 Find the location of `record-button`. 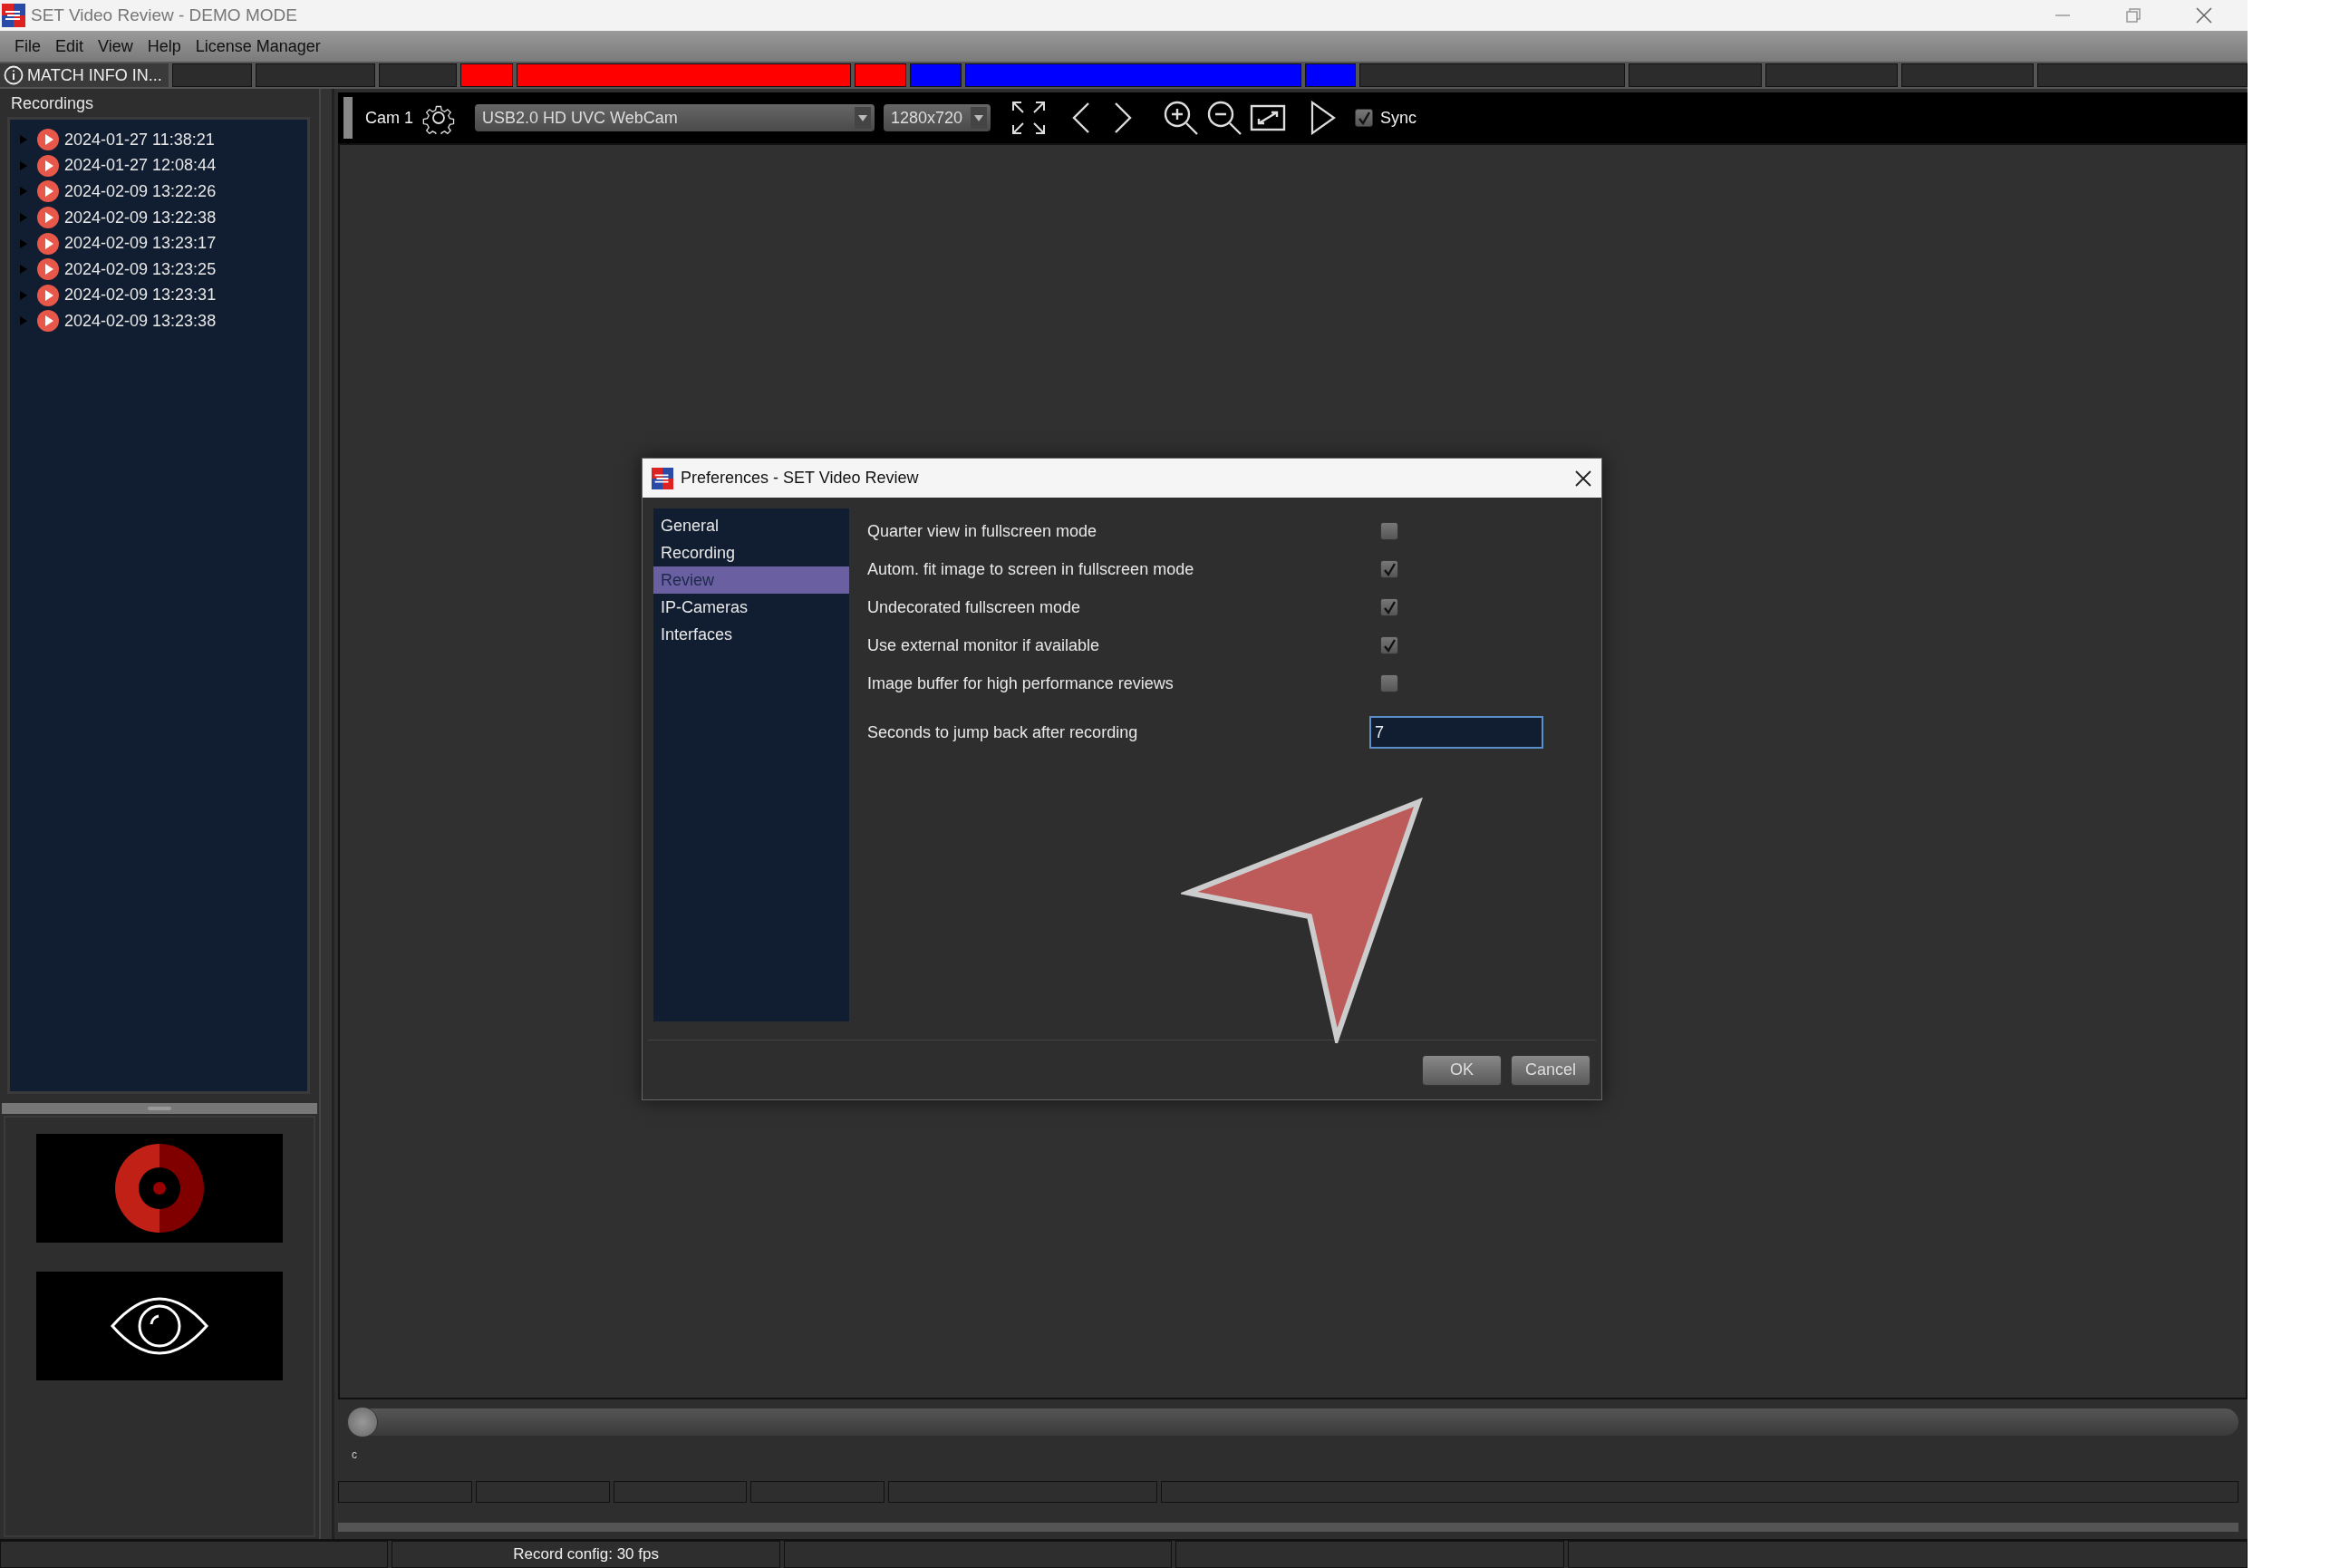

record-button is located at coordinates (159, 1188).